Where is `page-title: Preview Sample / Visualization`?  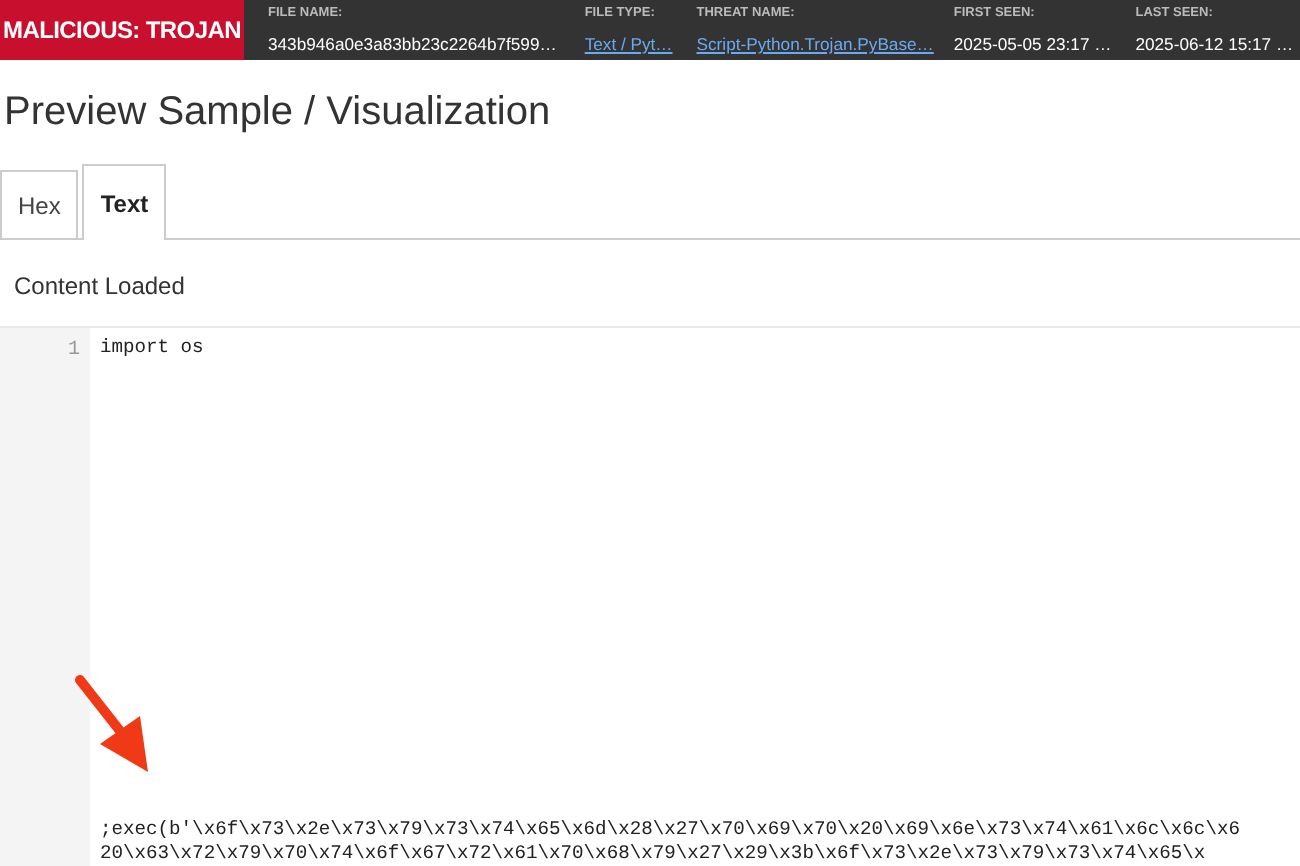
page-title: Preview Sample / Visualization is located at coordinates (277, 113).